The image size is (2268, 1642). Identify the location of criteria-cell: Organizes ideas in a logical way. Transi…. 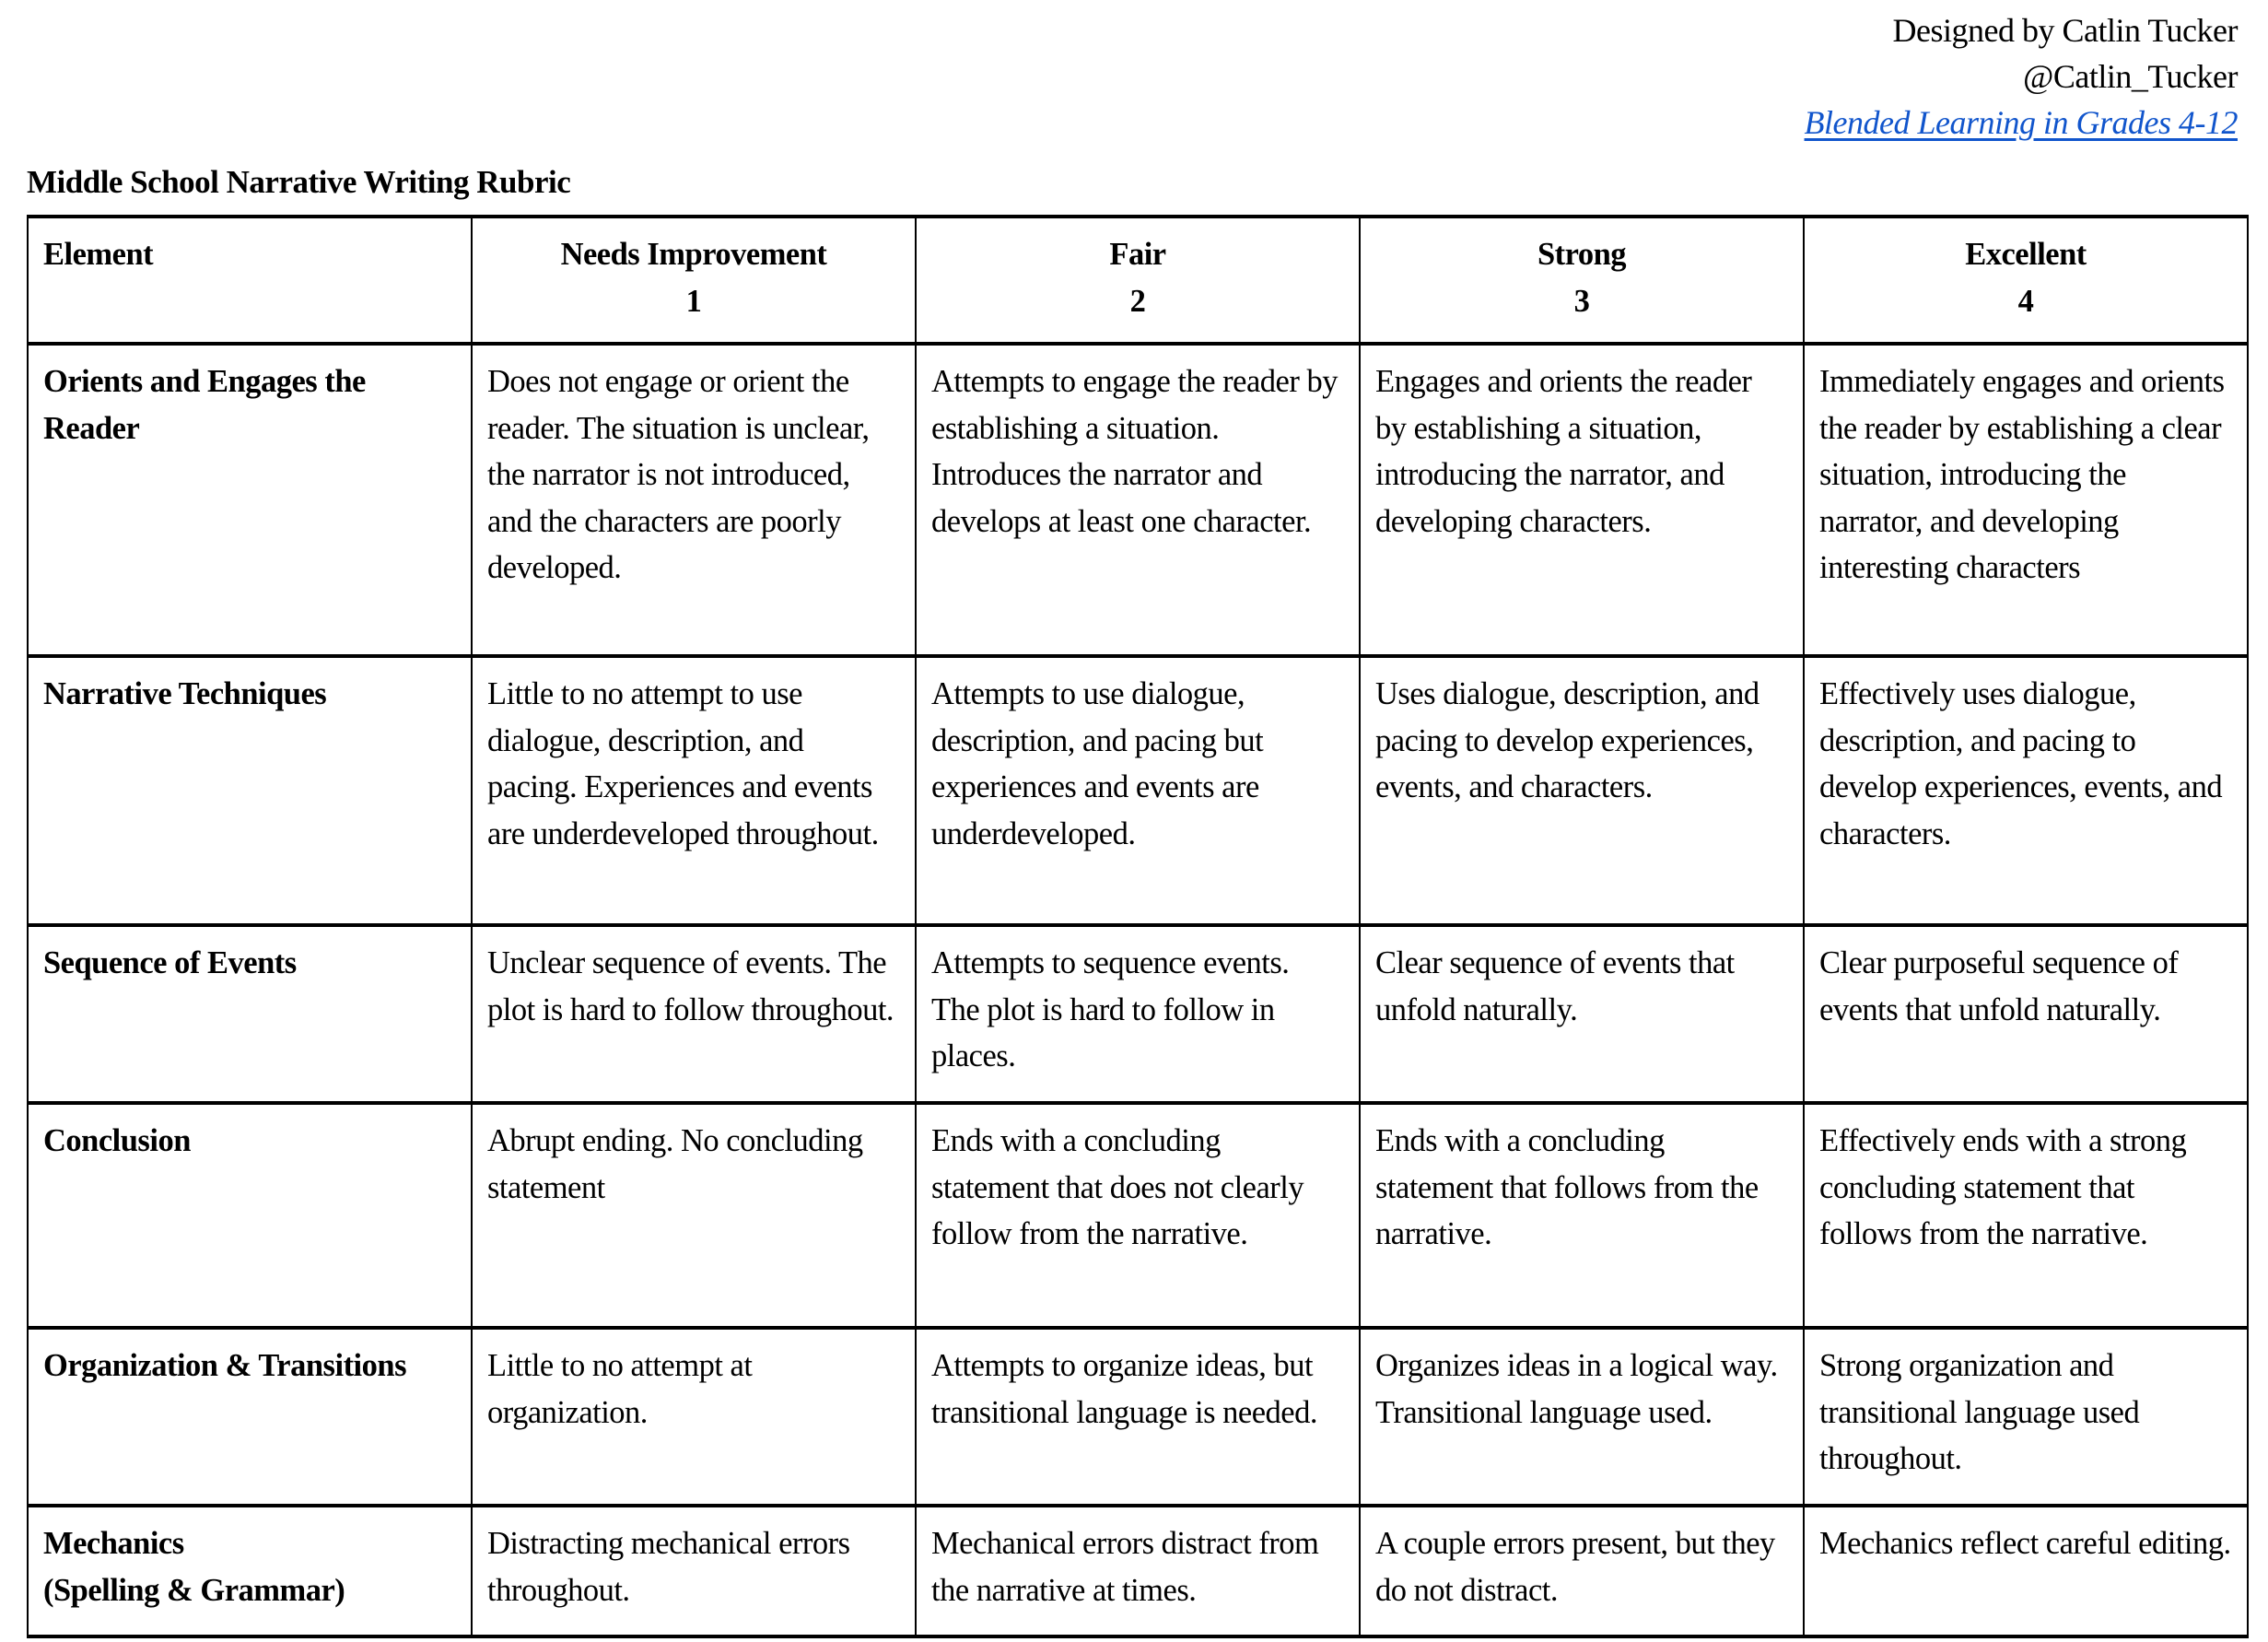
(1582, 1416).